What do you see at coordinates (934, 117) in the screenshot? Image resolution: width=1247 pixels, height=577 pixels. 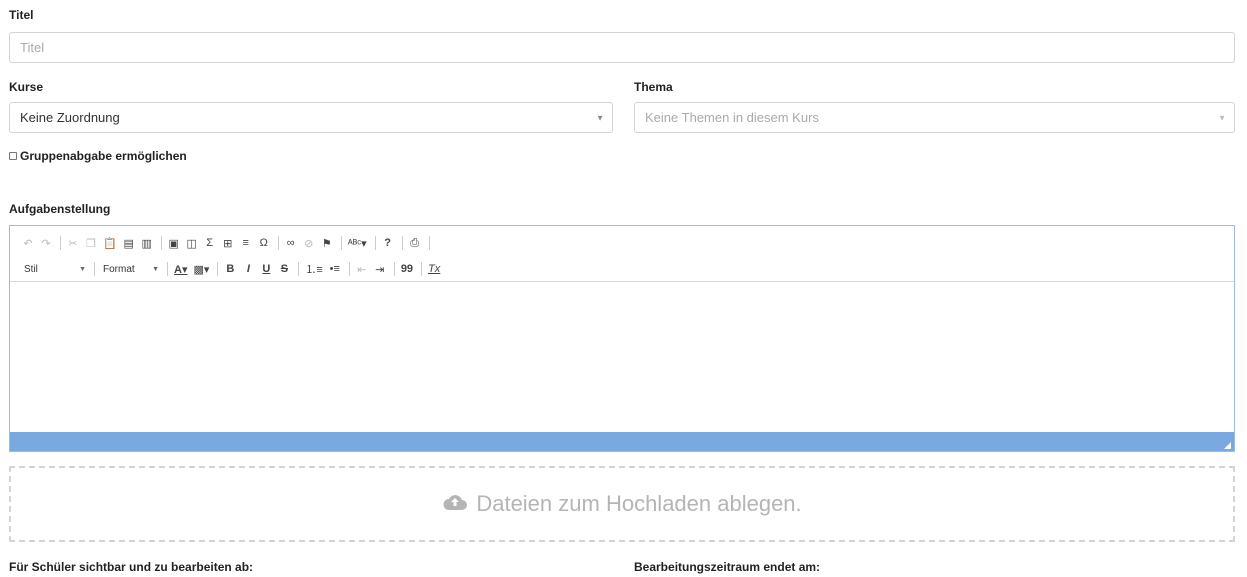 I see `topic-select: Keine Themen in diesem Kurs ▼` at bounding box center [934, 117].